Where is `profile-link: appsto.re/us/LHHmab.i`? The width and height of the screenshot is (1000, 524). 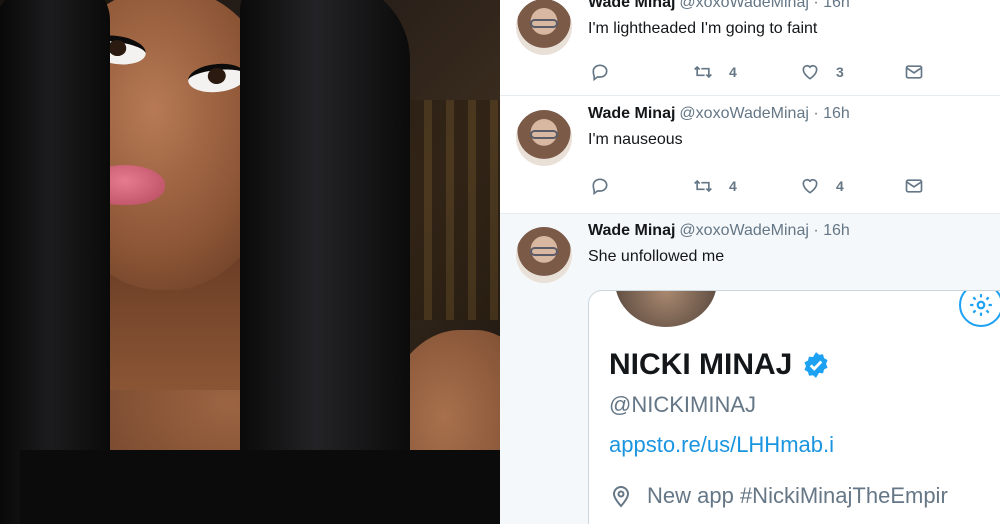
profile-link: appsto.re/us/LHHmab.i is located at coordinates (721, 445).